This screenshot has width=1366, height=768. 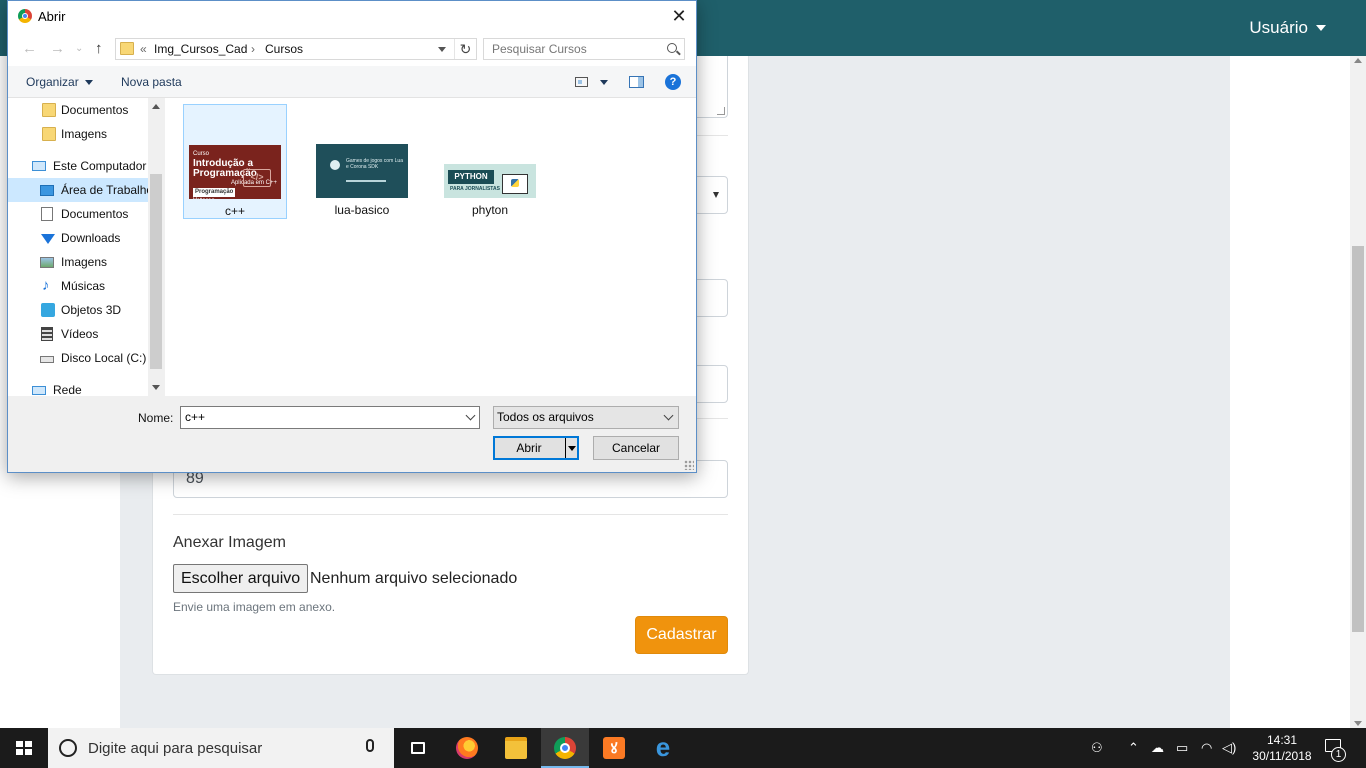 I want to click on nav-item-area-de-trabalho: Área de Trabalho, so click(x=78, y=190).